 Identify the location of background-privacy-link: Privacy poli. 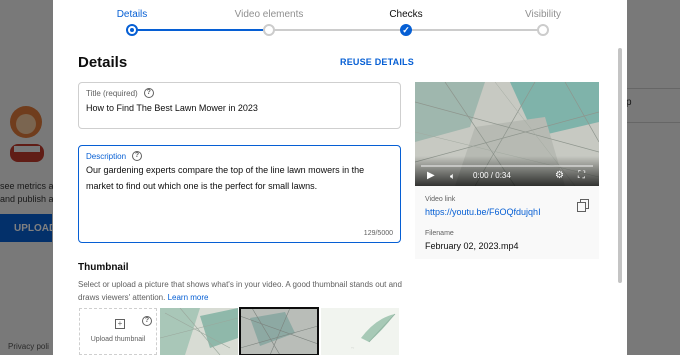
(28, 346).